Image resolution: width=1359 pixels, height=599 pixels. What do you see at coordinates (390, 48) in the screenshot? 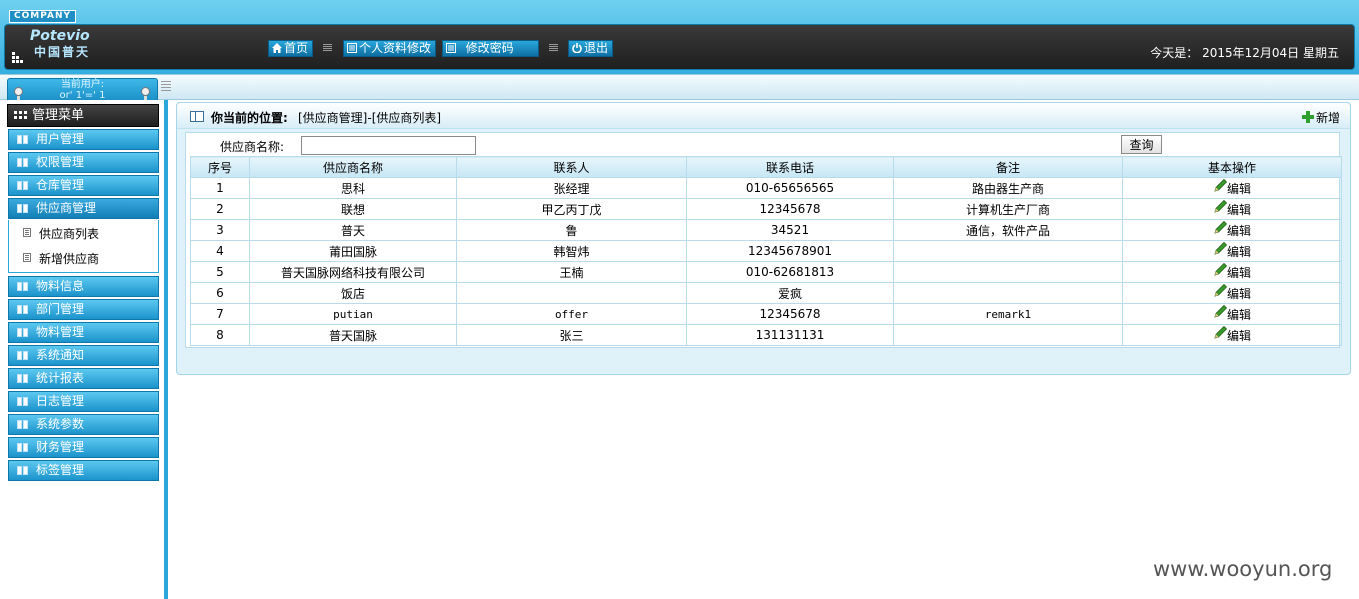
I see `nav-profile-button: 个人资料修改` at bounding box center [390, 48].